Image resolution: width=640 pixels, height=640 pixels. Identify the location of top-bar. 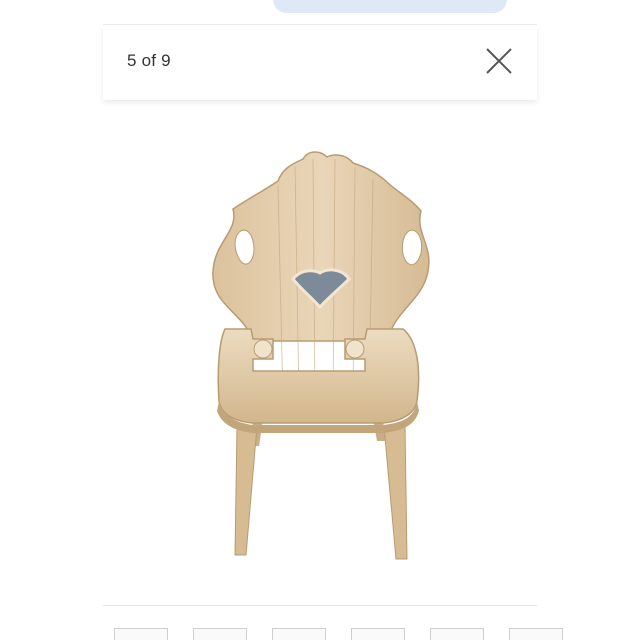
(320, 12).